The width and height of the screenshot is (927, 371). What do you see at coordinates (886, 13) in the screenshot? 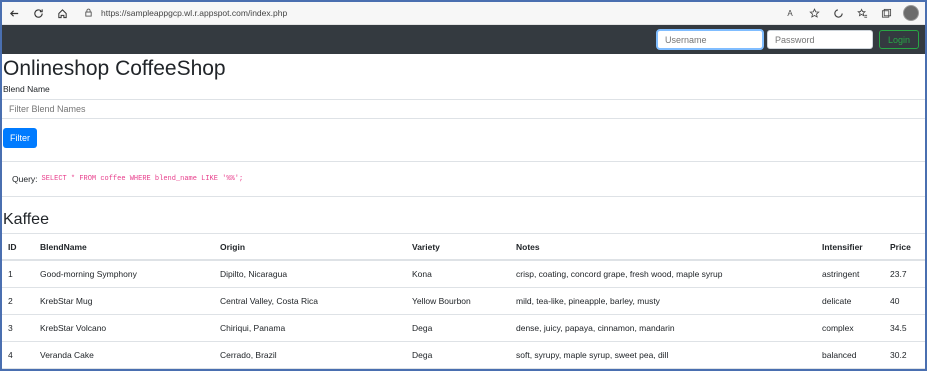
I see `collections-icon` at bounding box center [886, 13].